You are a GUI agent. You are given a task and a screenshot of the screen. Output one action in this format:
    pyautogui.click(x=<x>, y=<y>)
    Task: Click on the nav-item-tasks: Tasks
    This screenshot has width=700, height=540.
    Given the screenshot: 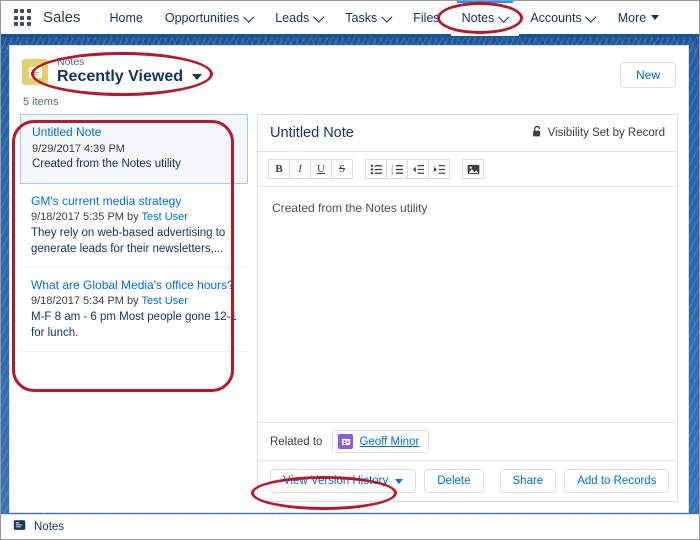 What is the action you would take?
    pyautogui.click(x=368, y=18)
    